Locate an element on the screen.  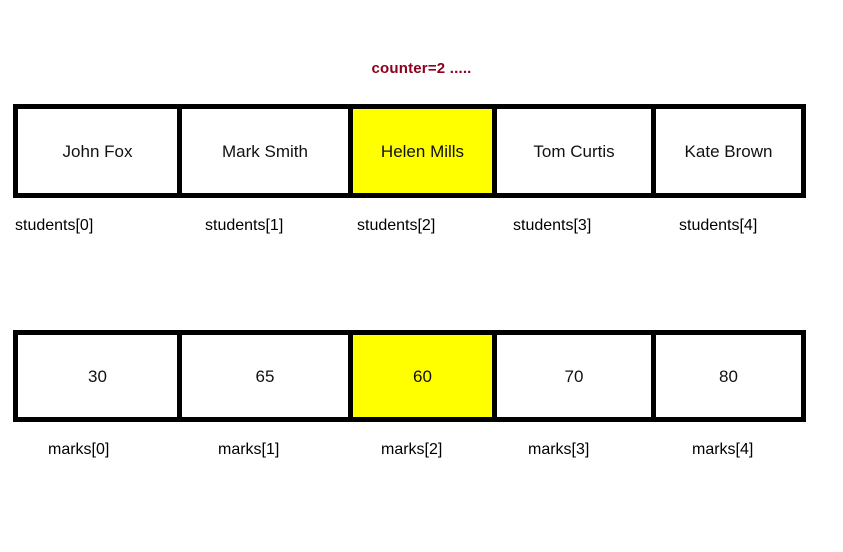
marks-index-label-0: marks[0] is located at coordinates (79, 449).